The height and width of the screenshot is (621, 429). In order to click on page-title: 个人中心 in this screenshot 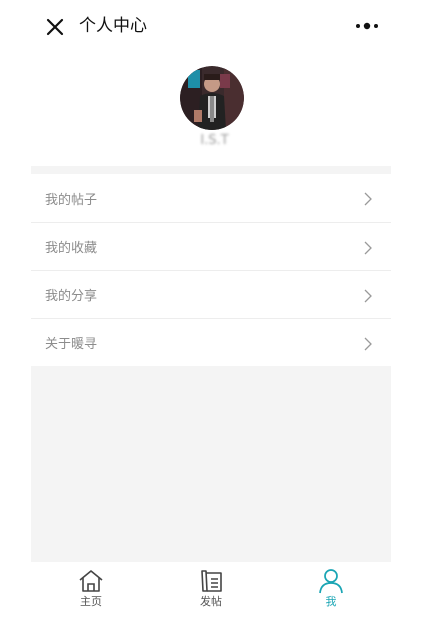, I will do `click(113, 26)`.